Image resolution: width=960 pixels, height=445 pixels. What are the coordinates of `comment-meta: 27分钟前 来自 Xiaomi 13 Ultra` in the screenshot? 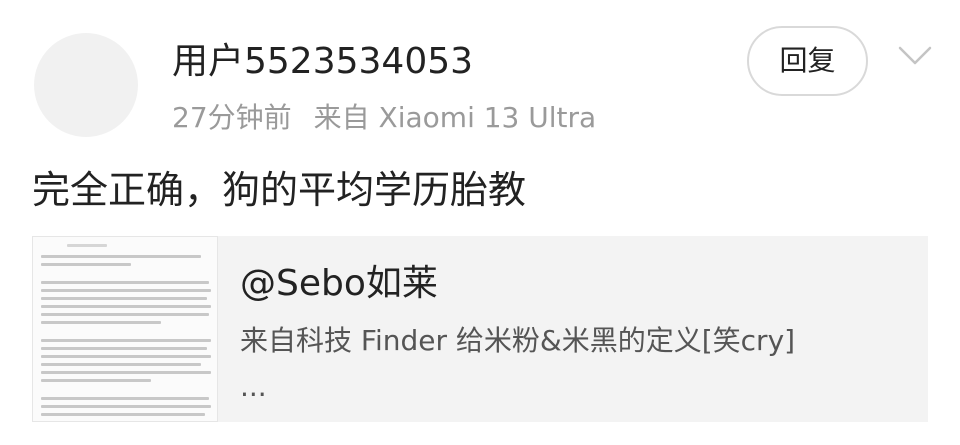 It's located at (384, 118).